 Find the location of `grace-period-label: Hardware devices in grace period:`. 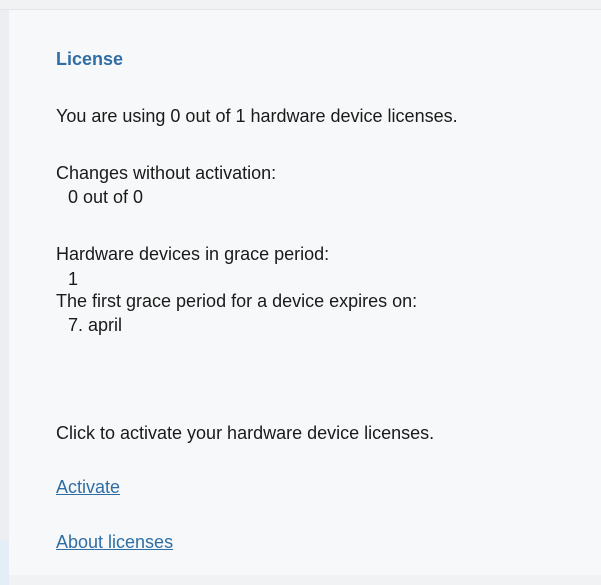

grace-period-label: Hardware devices in grace period: is located at coordinates (193, 254).